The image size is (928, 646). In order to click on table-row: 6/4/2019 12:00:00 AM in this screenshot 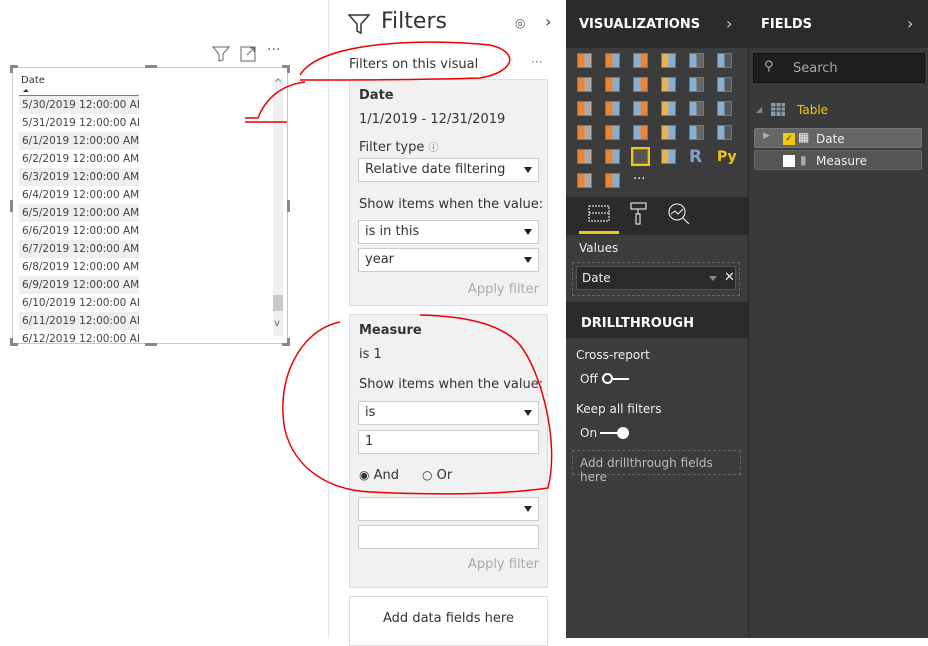, I will do `click(79, 195)`.